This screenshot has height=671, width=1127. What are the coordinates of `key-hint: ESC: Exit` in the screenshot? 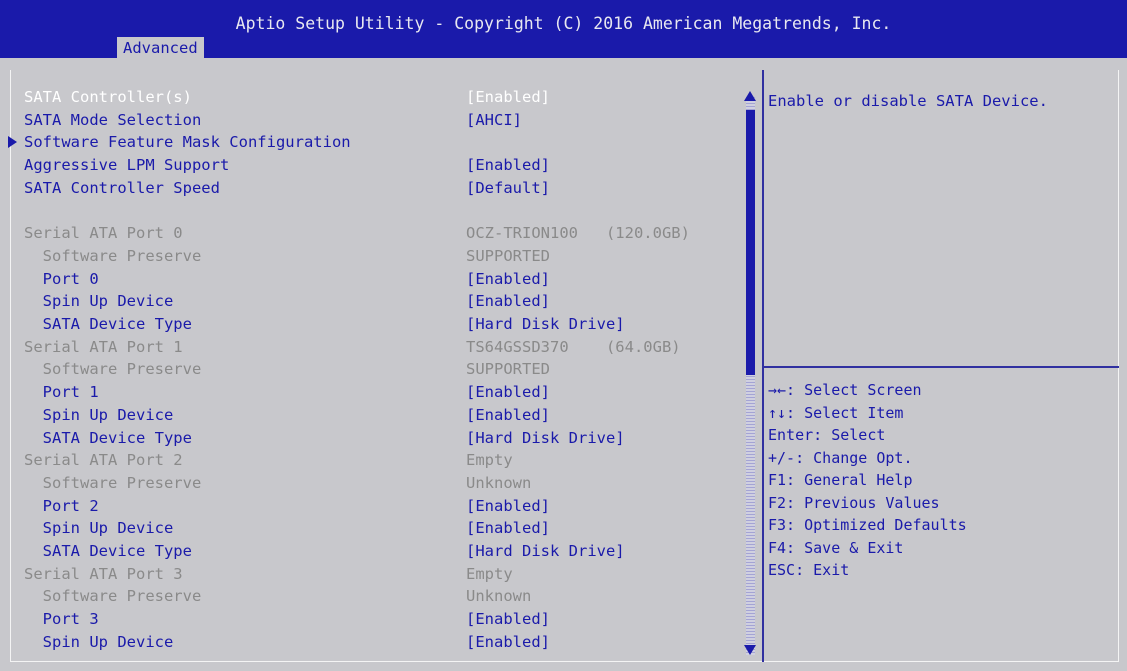 It's located at (809, 570).